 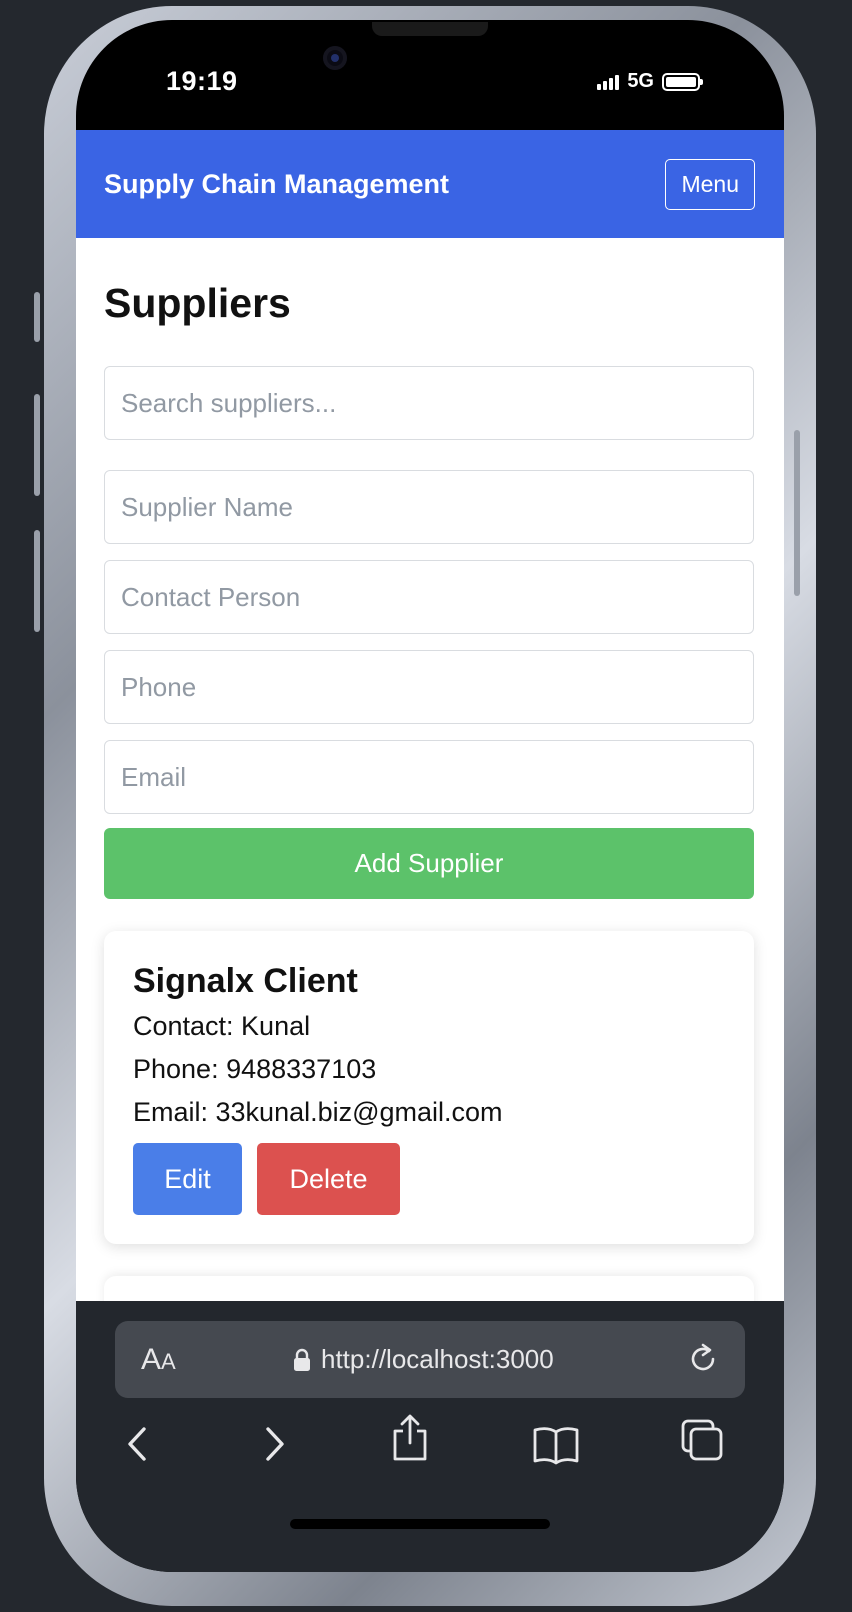 I want to click on lock-icon, so click(x=302, y=1359).